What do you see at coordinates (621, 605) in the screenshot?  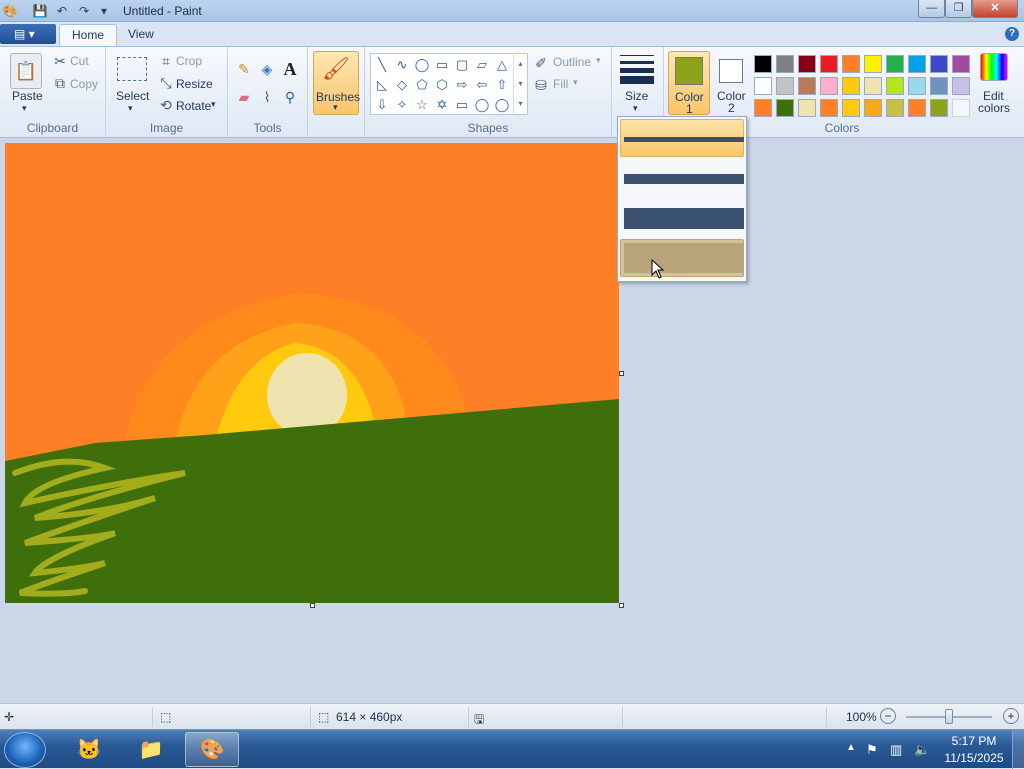 I see `canvas-resize-handle-corner` at bounding box center [621, 605].